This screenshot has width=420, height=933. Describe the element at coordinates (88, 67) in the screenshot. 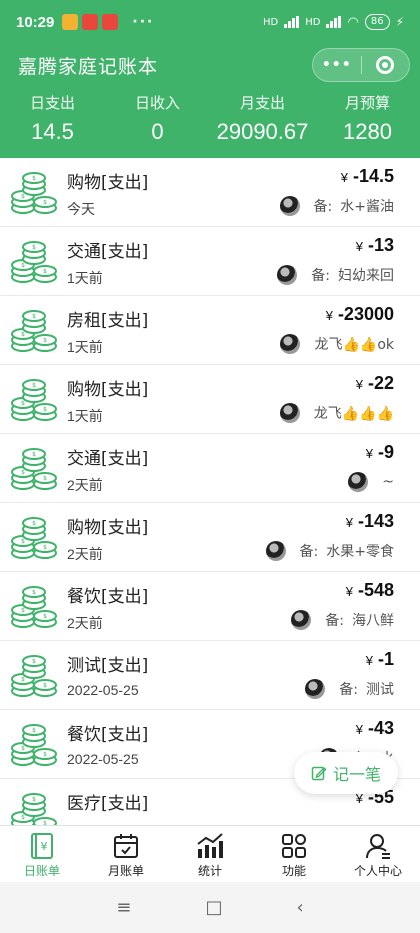

I see `app-title: 嘉腾家庭记账本` at that location.